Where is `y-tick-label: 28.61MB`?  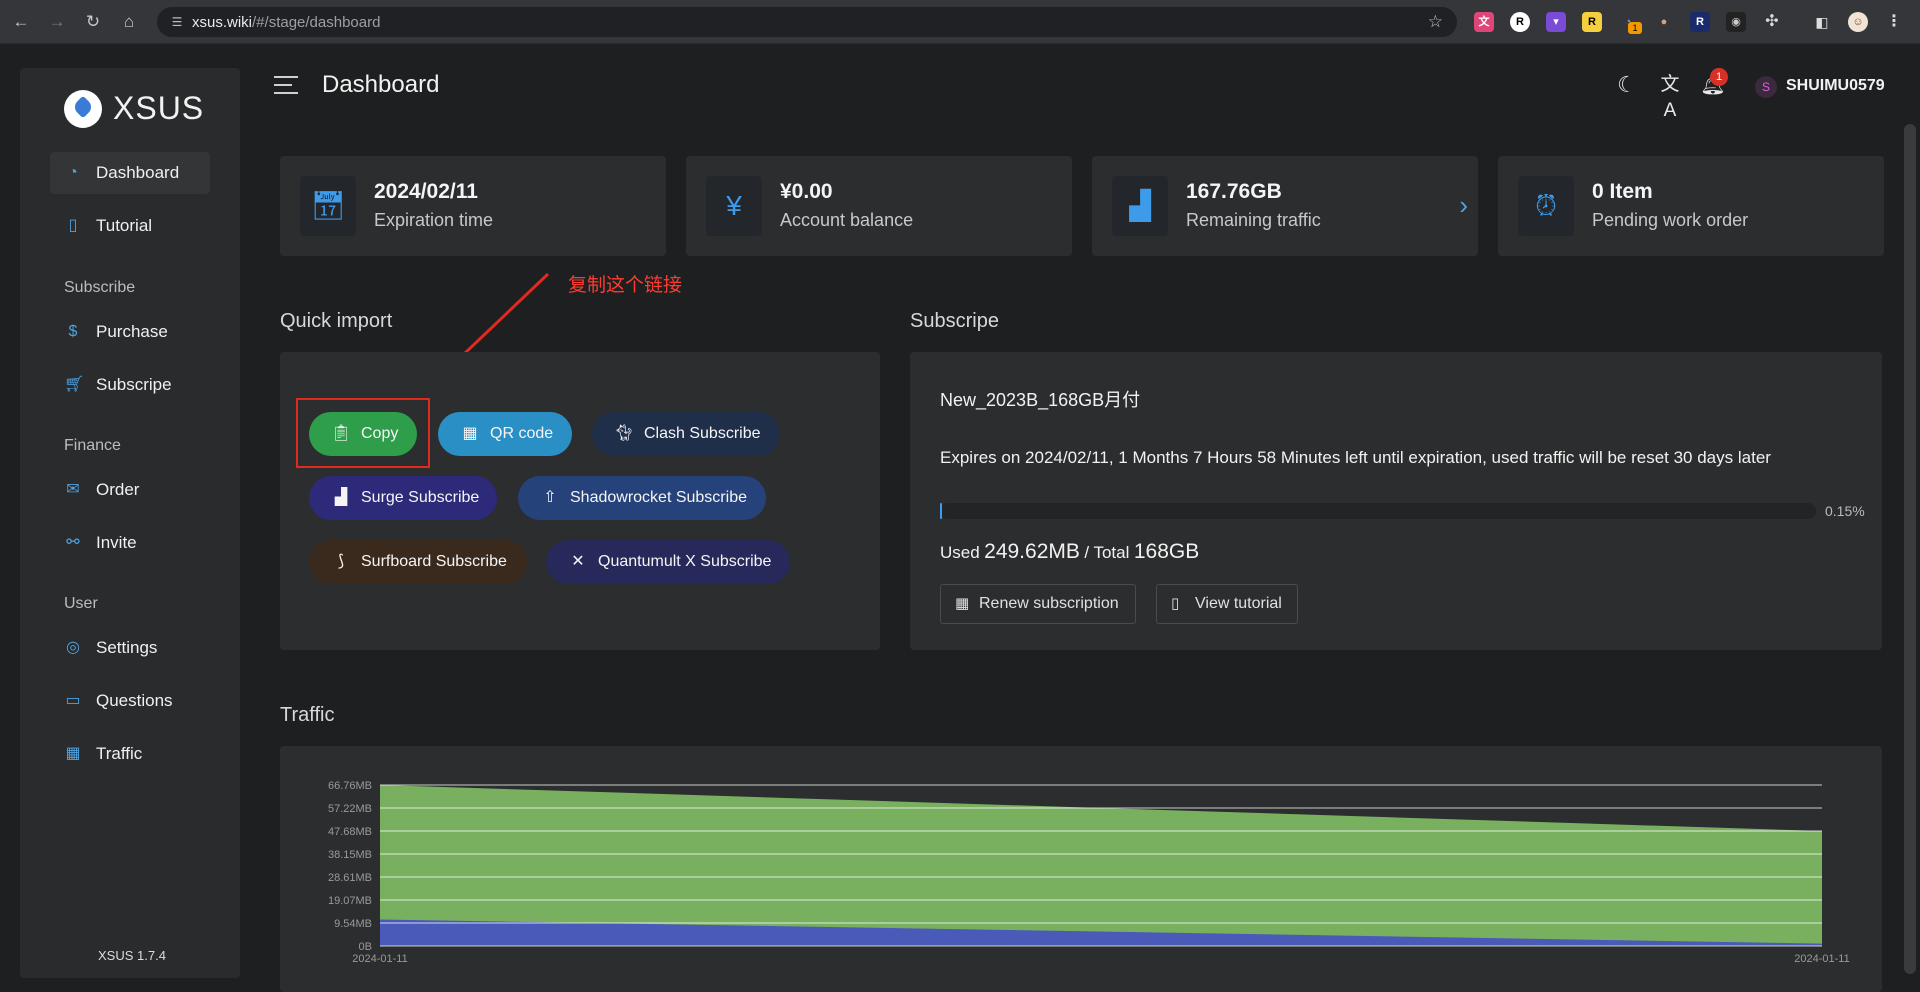 y-tick-label: 28.61MB is located at coordinates (350, 878).